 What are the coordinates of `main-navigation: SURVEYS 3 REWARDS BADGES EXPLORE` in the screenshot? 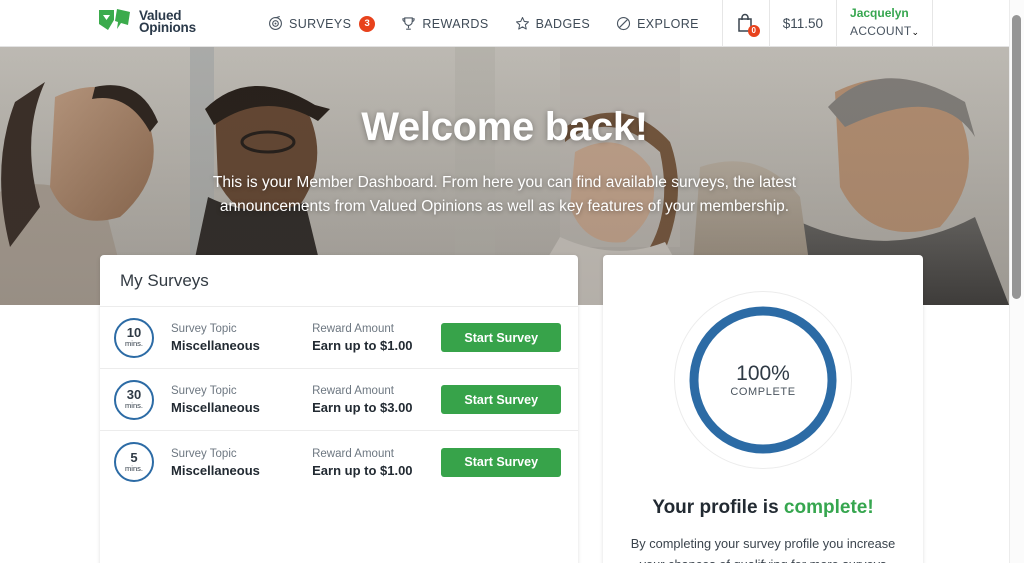 It's located at (483, 23).